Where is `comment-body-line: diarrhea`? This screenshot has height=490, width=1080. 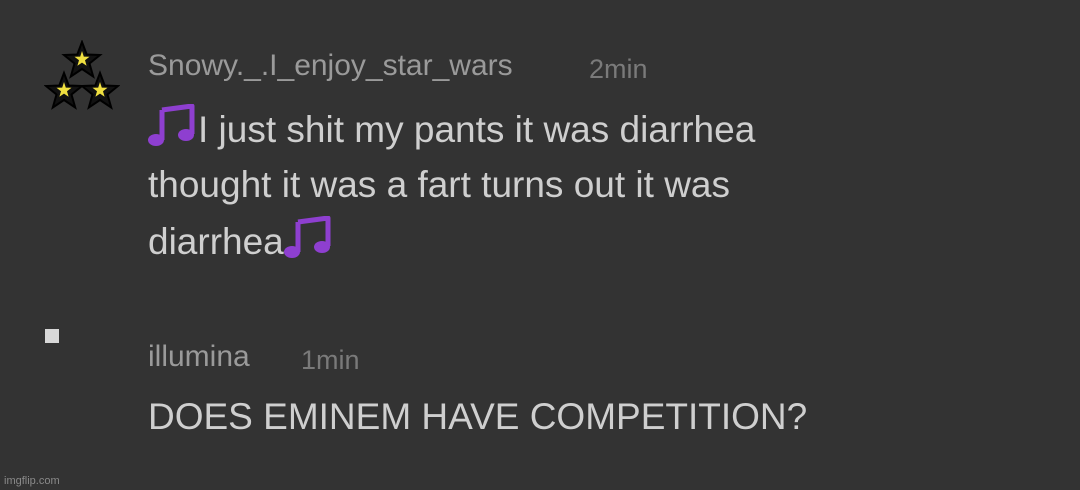
comment-body-line: diarrhea is located at coordinates (241, 244).